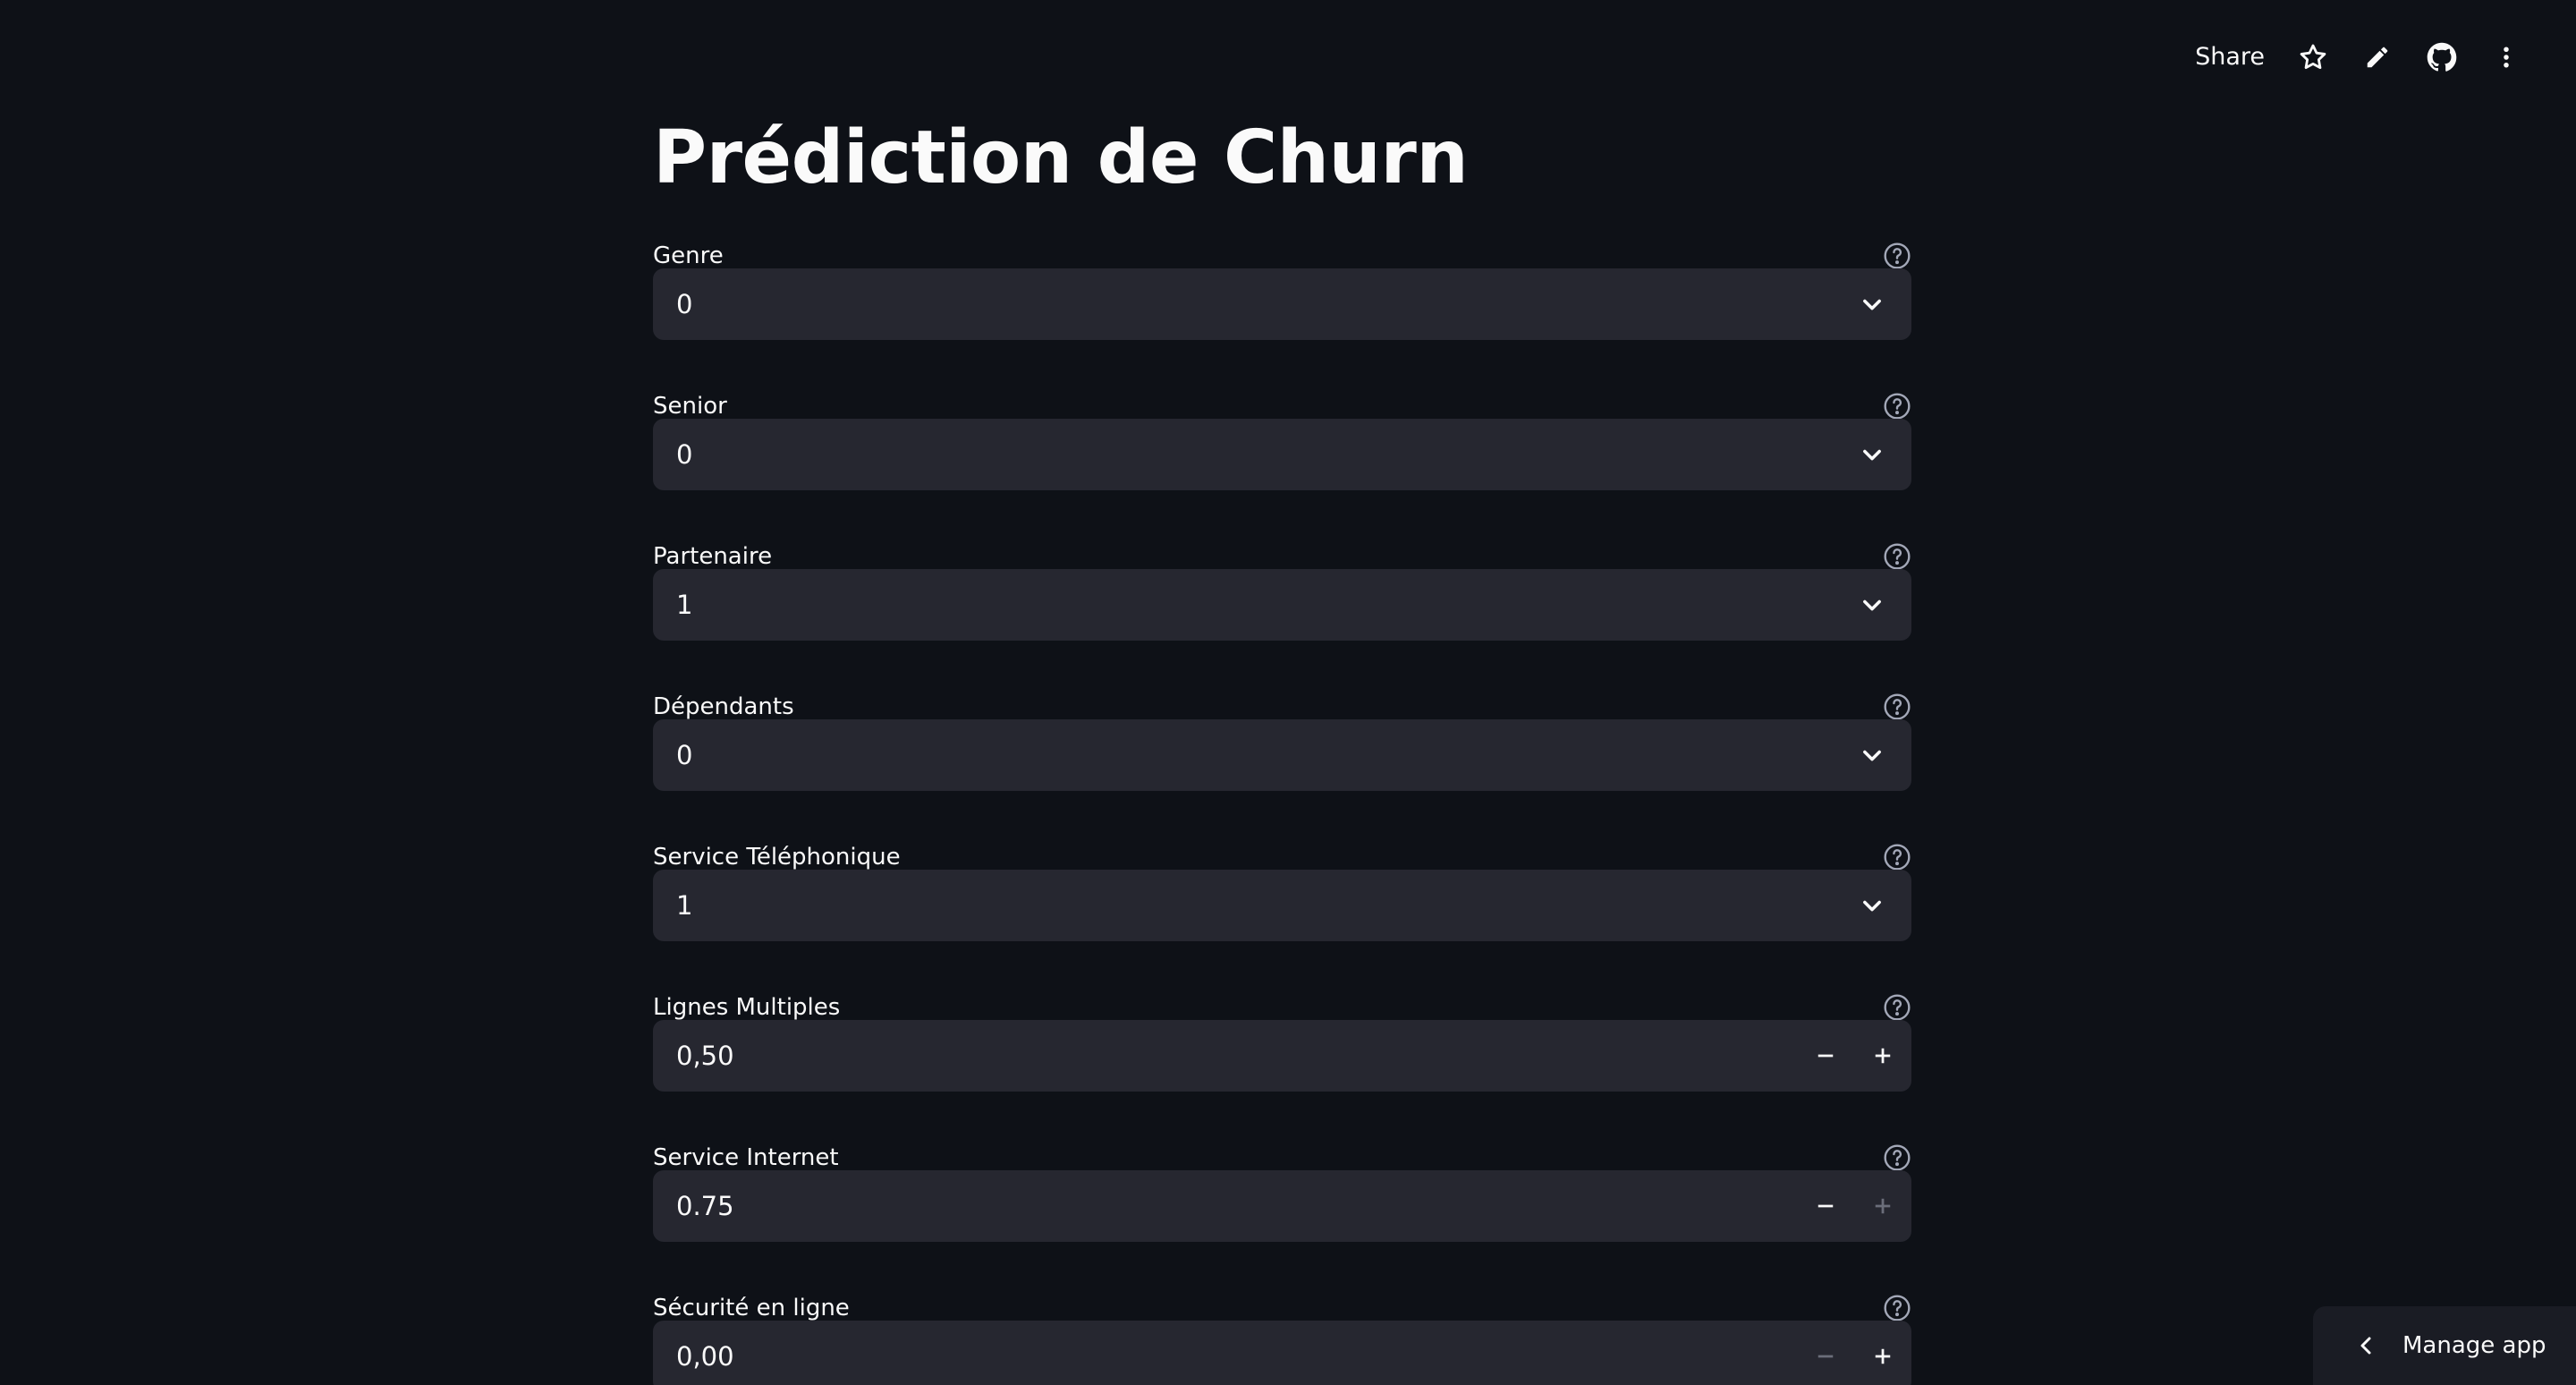  Describe the element at coordinates (705, 1353) in the screenshot. I see `number-value: 0,00` at that location.